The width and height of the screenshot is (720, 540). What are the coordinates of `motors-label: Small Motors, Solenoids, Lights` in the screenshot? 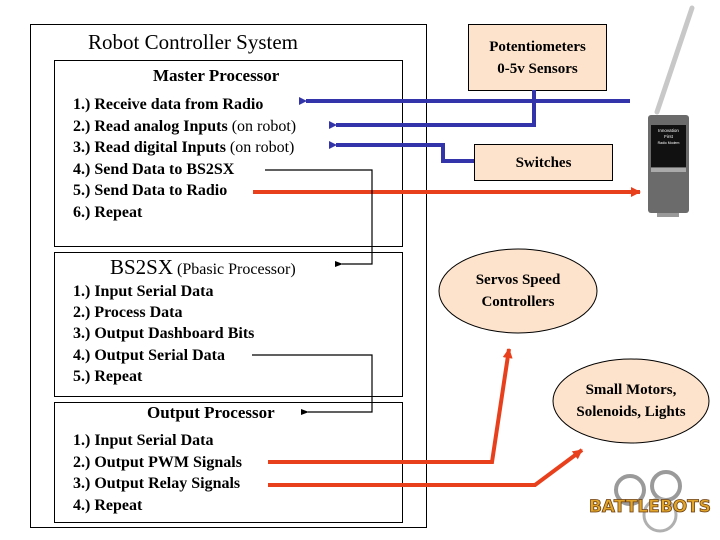 It's located at (631, 401).